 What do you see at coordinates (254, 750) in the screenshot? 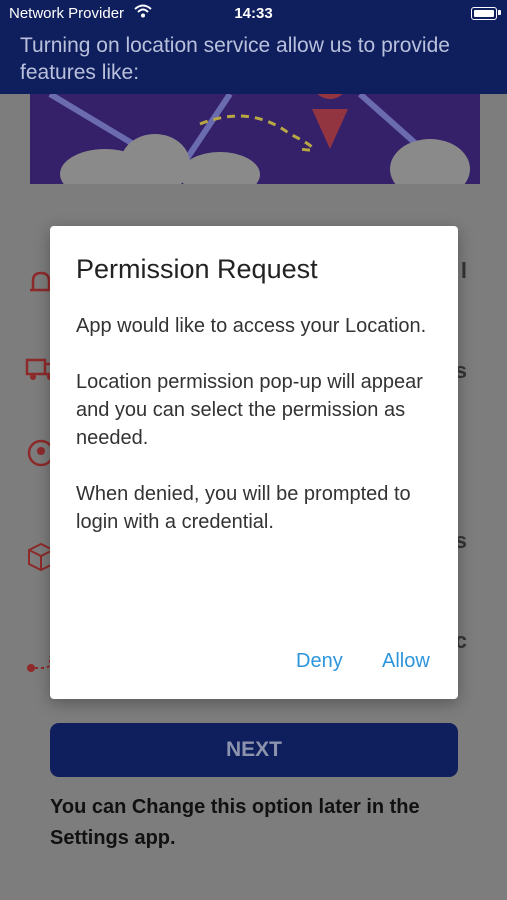
I see `next-button: NEXT` at bounding box center [254, 750].